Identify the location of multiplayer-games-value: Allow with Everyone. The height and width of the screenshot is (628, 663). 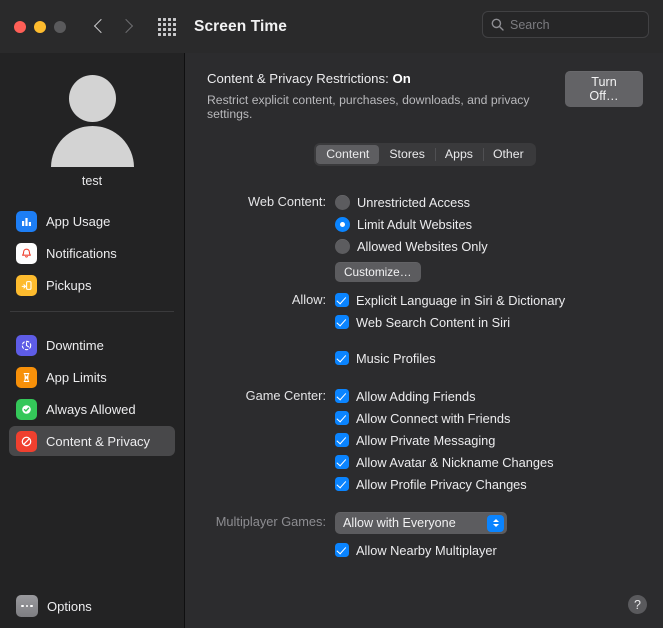
(399, 523).